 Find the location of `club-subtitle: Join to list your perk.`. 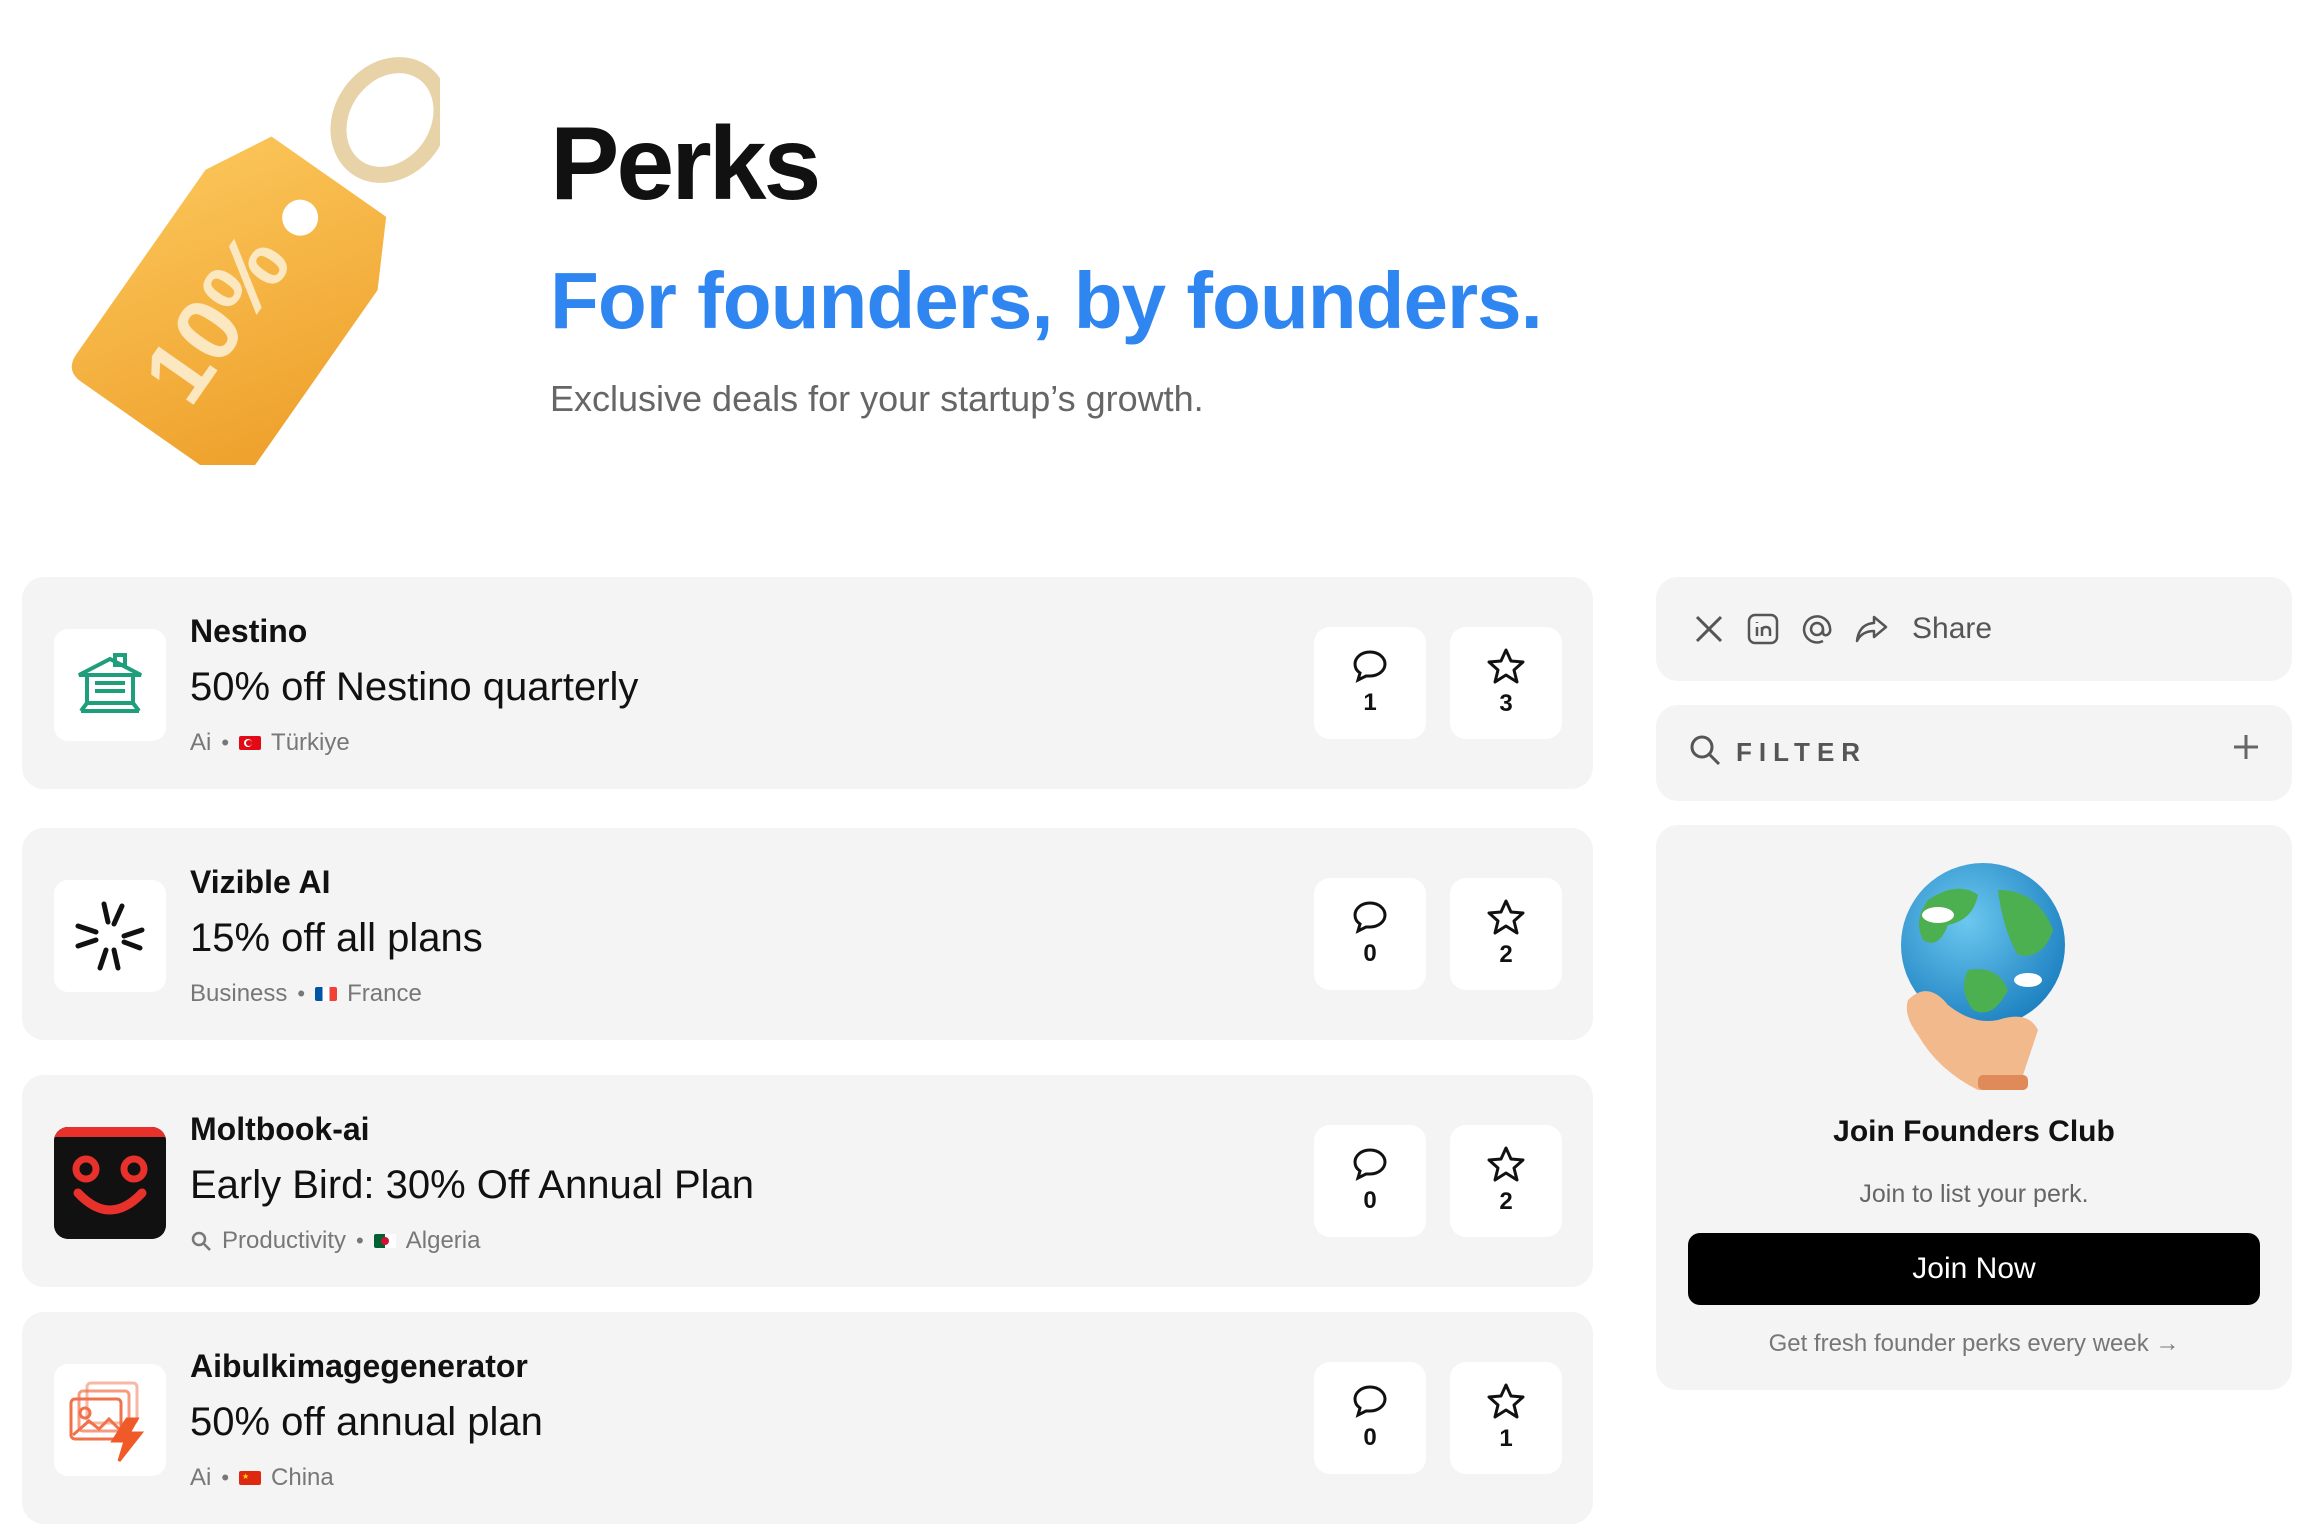

club-subtitle: Join to list your perk. is located at coordinates (1974, 1194).